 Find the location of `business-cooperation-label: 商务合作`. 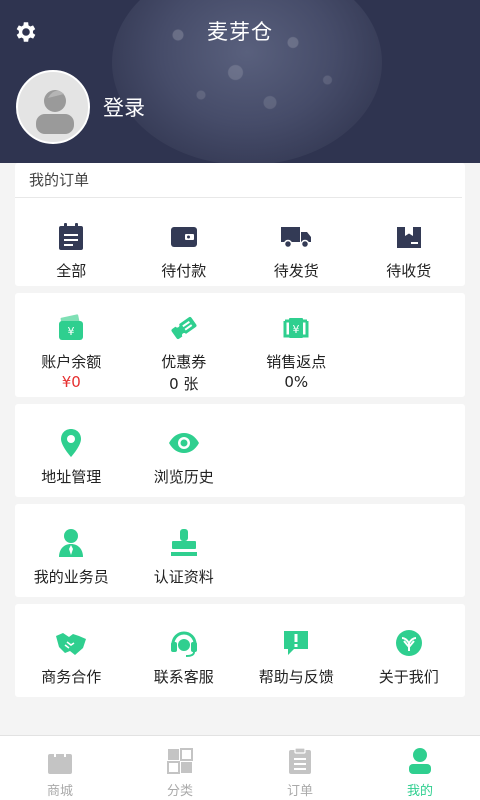

business-cooperation-label: 商务合作 is located at coordinates (71, 677).